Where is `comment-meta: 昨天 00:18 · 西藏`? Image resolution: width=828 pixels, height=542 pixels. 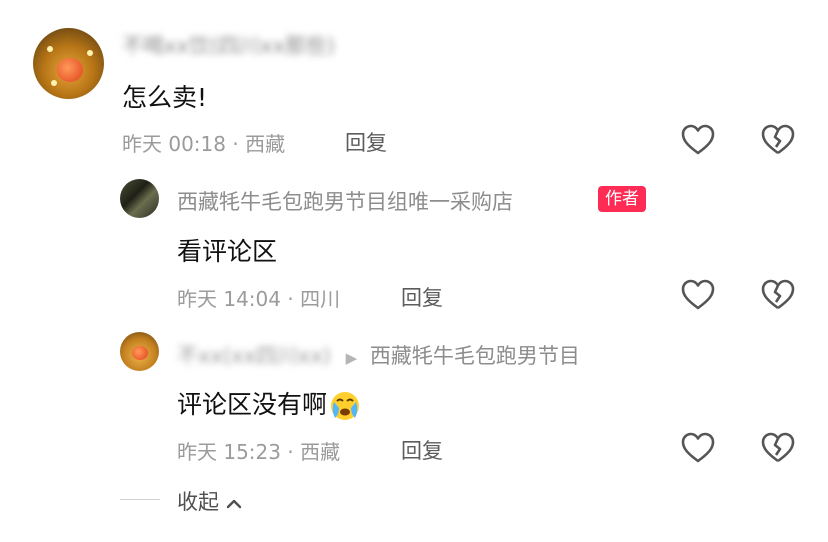 comment-meta: 昨天 00:18 · 西藏 is located at coordinates (203, 142).